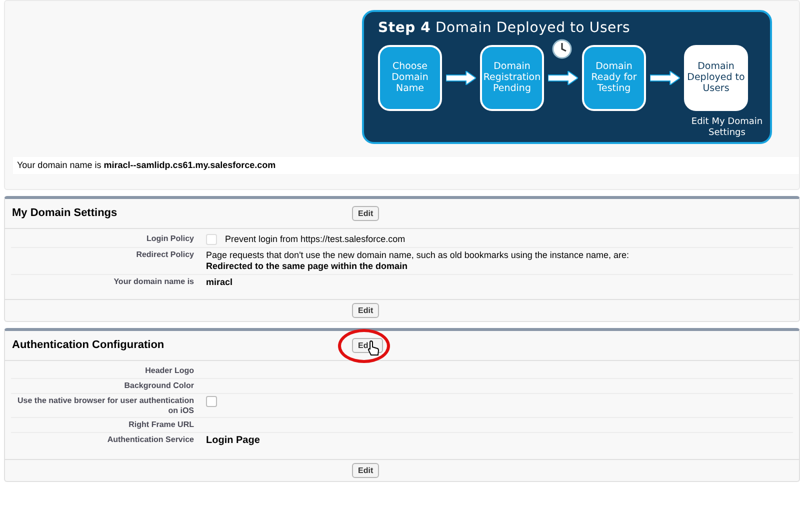  What do you see at coordinates (614, 77) in the screenshot?
I see `step-box: Domain Ready for Testing` at bounding box center [614, 77].